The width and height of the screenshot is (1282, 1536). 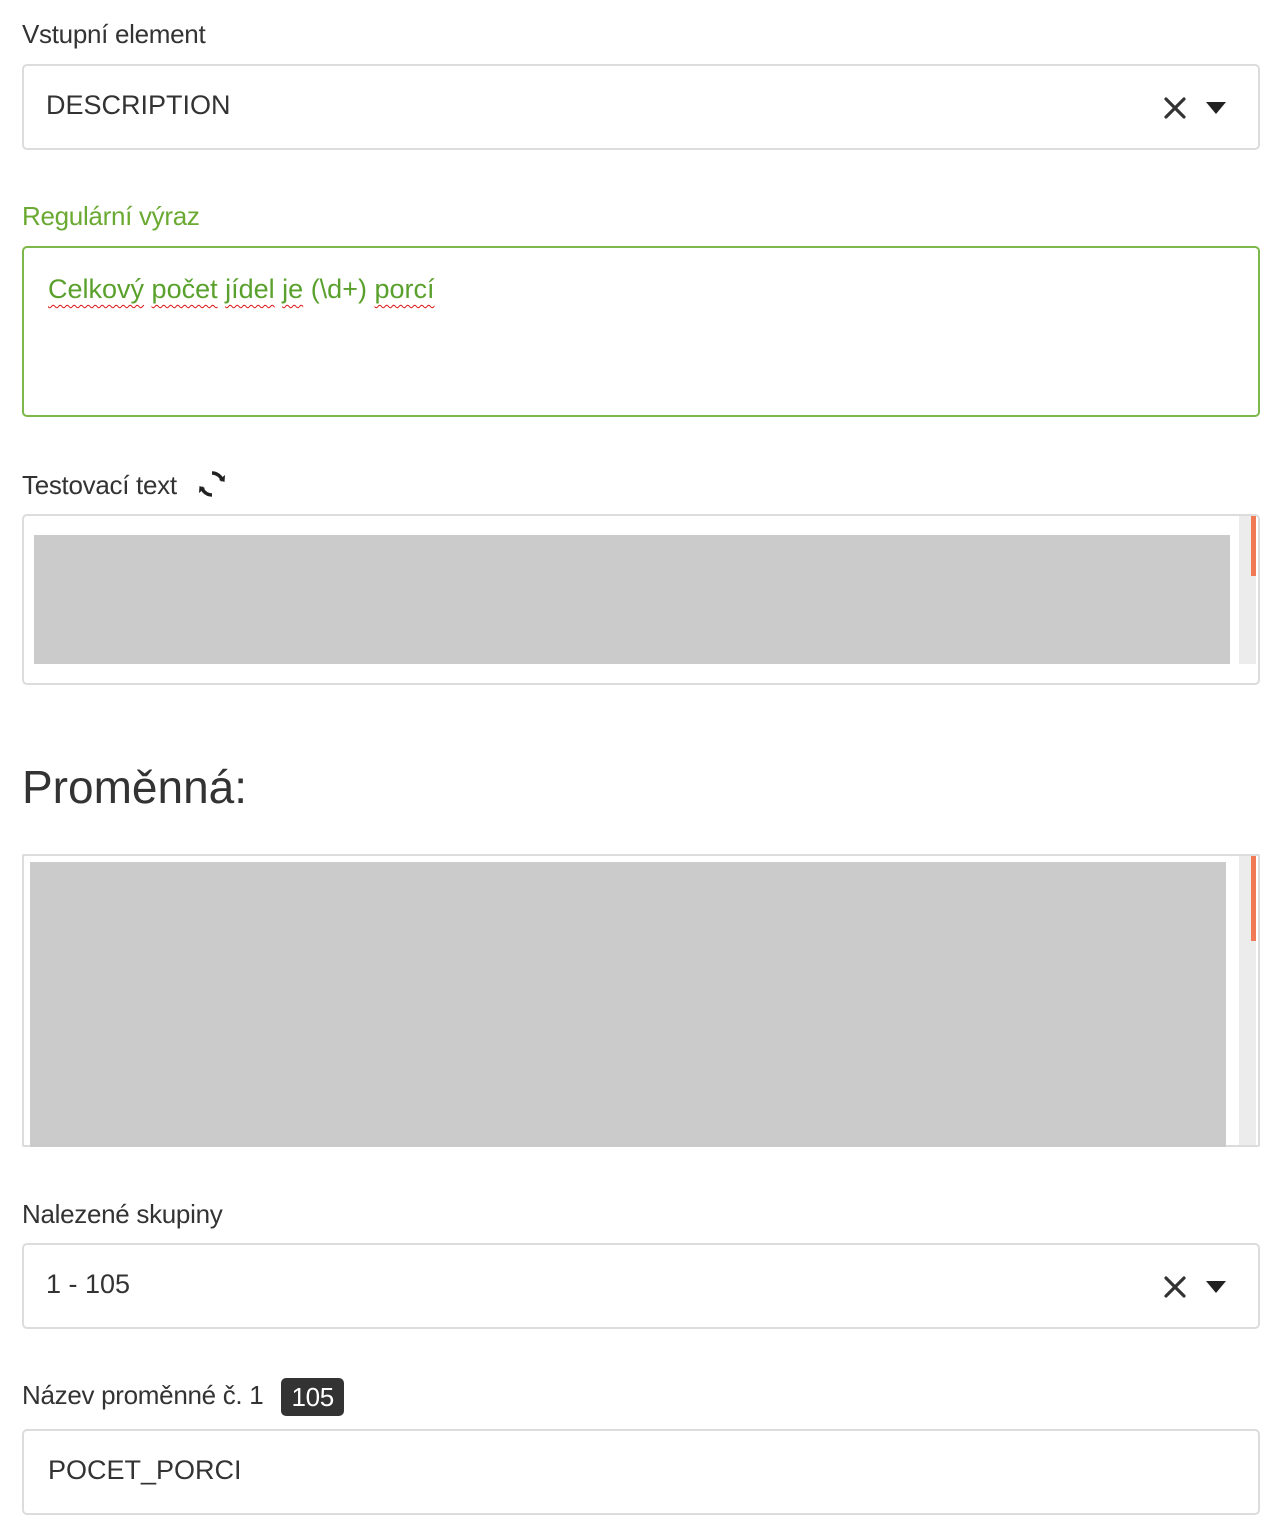 What do you see at coordinates (138, 105) in the screenshot?
I see `input-element-value: DESCRIPTION` at bounding box center [138, 105].